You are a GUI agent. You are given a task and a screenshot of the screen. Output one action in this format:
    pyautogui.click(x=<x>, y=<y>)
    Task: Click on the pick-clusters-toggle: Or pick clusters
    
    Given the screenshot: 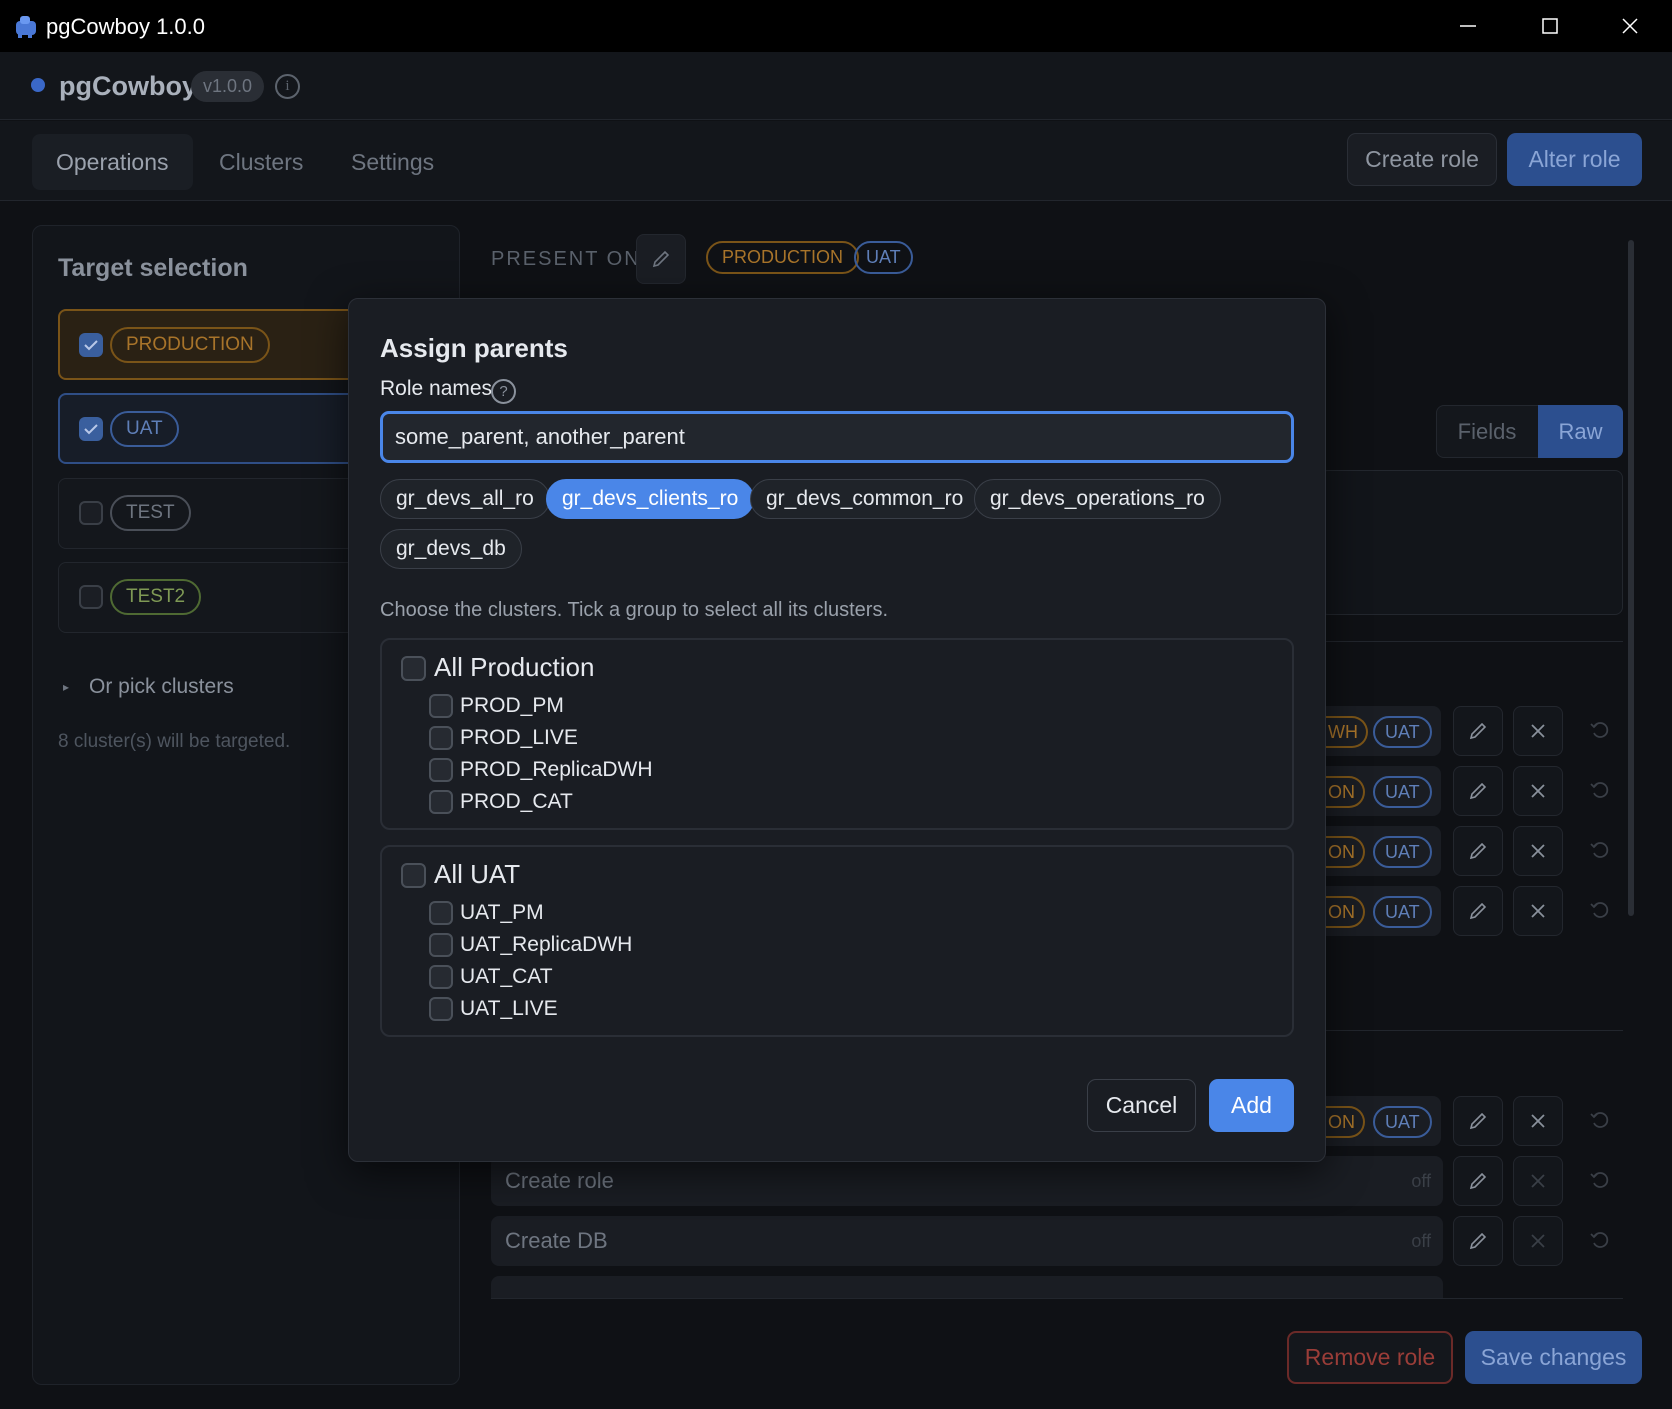 What is the action you would take?
    pyautogui.click(x=161, y=687)
    